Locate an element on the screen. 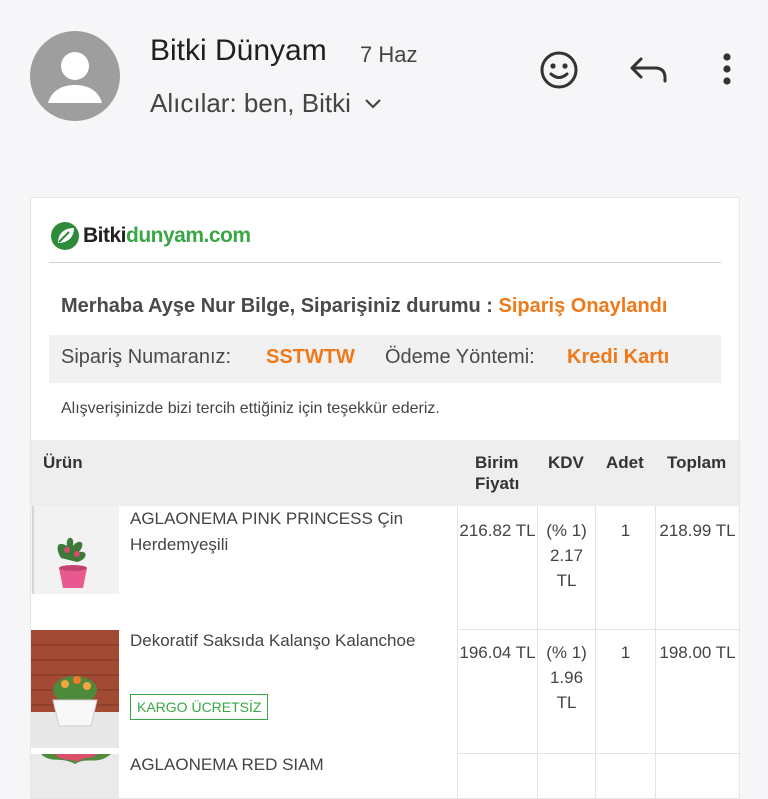 This screenshot has width=768, height=799. free-shipping-badge: KARGO ÜCRETSİZ is located at coordinates (199, 707).